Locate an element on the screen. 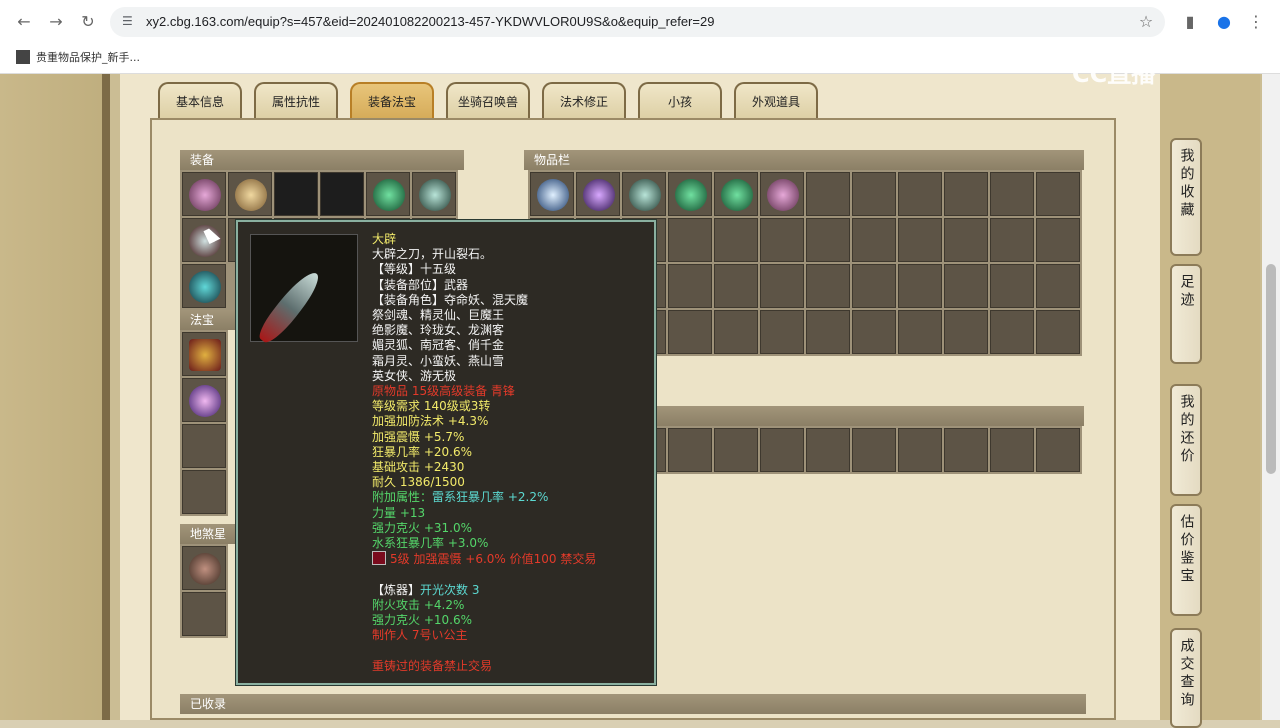  scrollbar is located at coordinates (1271, 397).